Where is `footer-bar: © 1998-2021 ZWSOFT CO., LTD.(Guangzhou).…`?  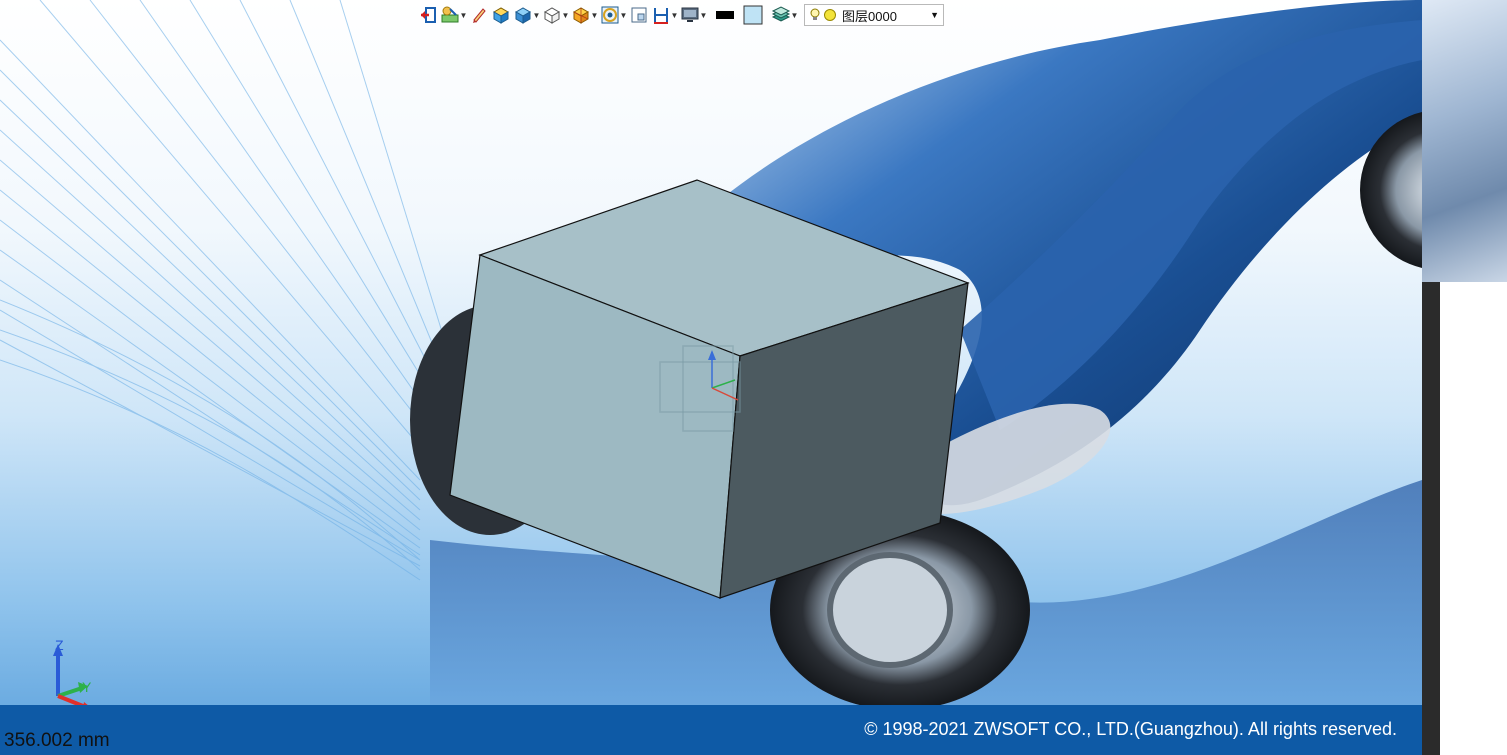
footer-bar: © 1998-2021 ZWSOFT CO., LTD.(Guangzhou).… is located at coordinates (711, 730).